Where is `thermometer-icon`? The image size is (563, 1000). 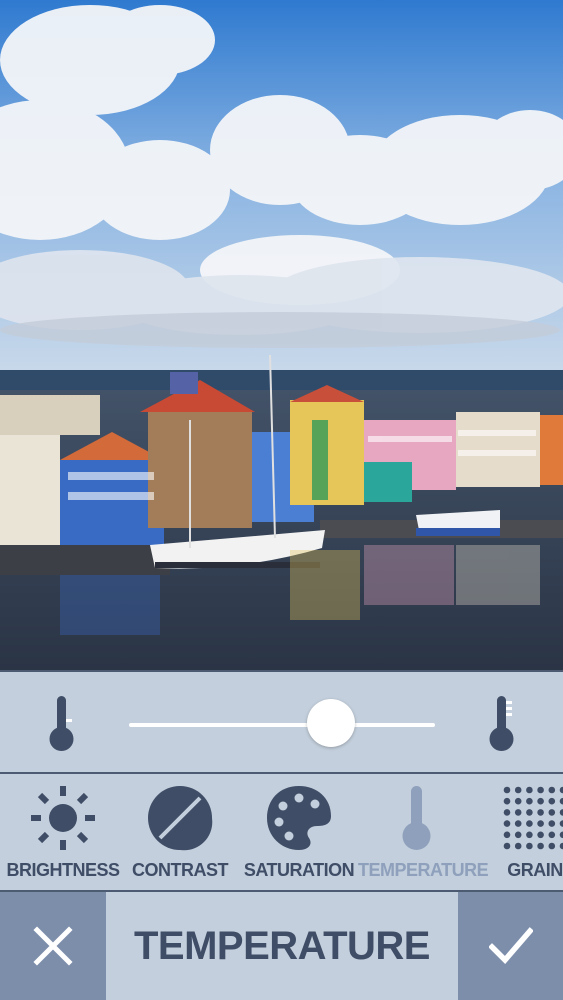
thermometer-icon is located at coordinates (417, 818).